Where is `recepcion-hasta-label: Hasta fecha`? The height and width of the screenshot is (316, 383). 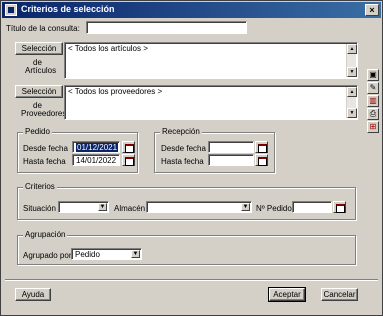
recepcion-hasta-label: Hasta fecha is located at coordinates (182, 161).